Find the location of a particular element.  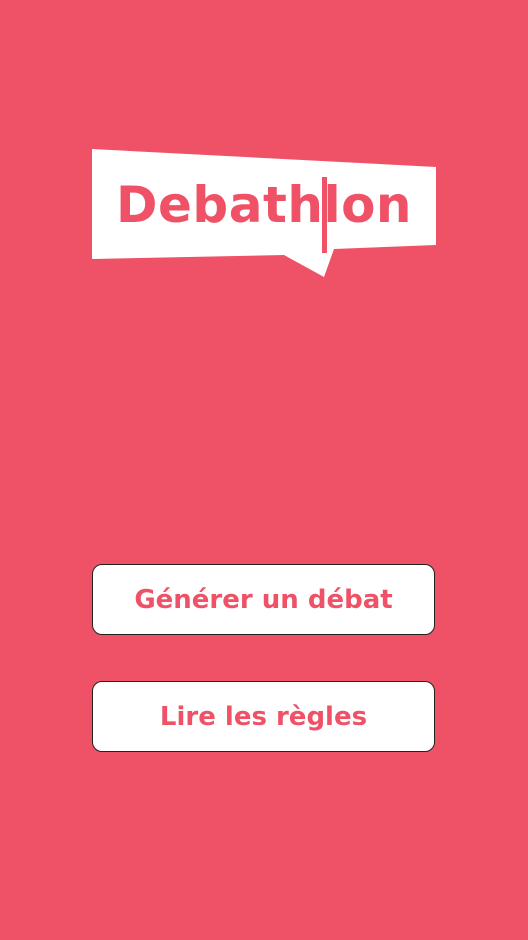

generate-debate-label: Générer un débat is located at coordinates (263, 599).